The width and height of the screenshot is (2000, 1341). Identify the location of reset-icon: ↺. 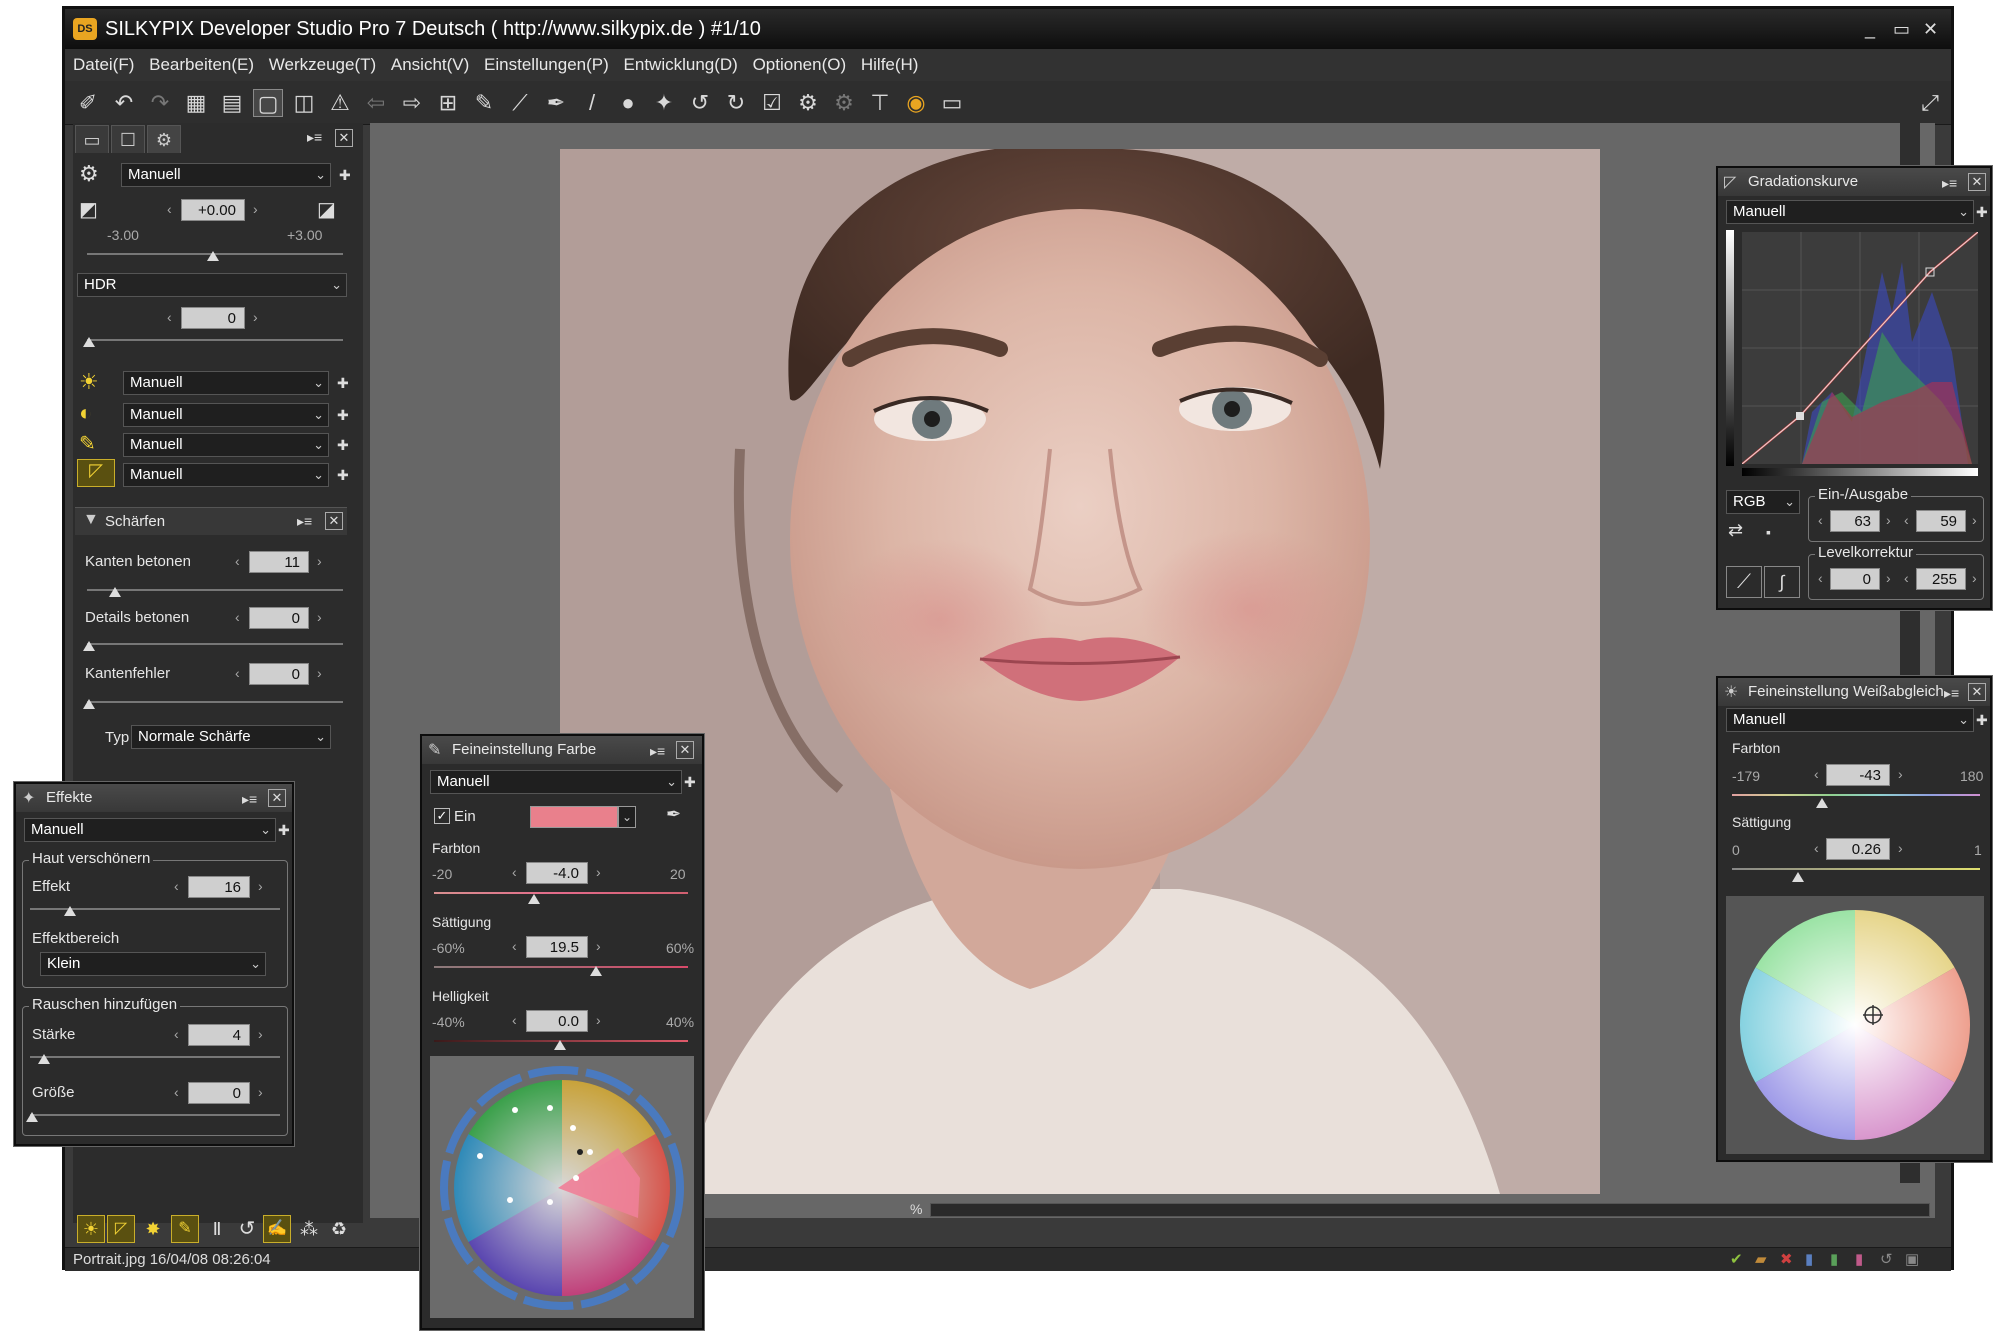
(1886, 1260).